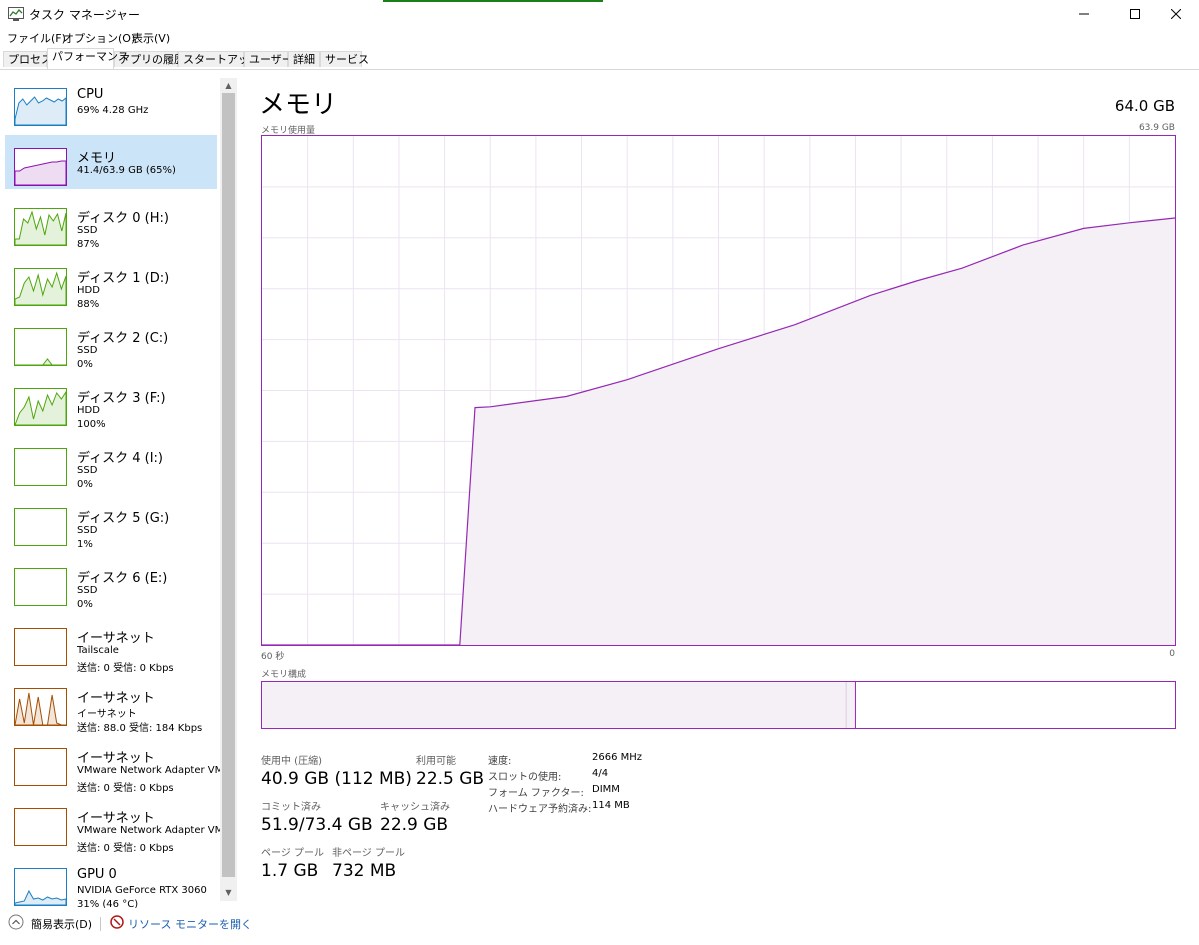  What do you see at coordinates (540, 809) in the screenshot?
I see `hardware-reserved-label: ハードウェア予約済み:` at bounding box center [540, 809].